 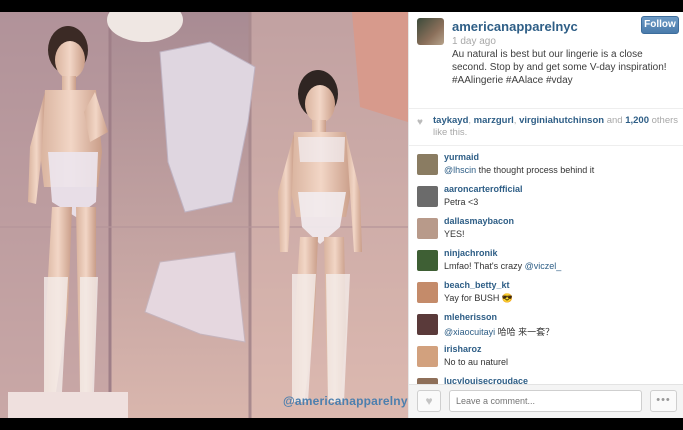 I want to click on comment-item: mleherisson @xiaocuitayi 哈哈 来一套？, so click(x=546, y=324).